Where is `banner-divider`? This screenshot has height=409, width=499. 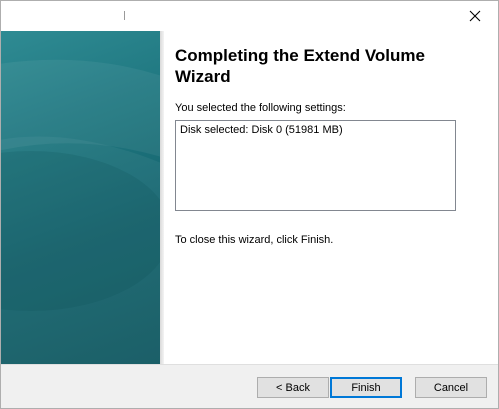
banner-divider is located at coordinates (162, 197).